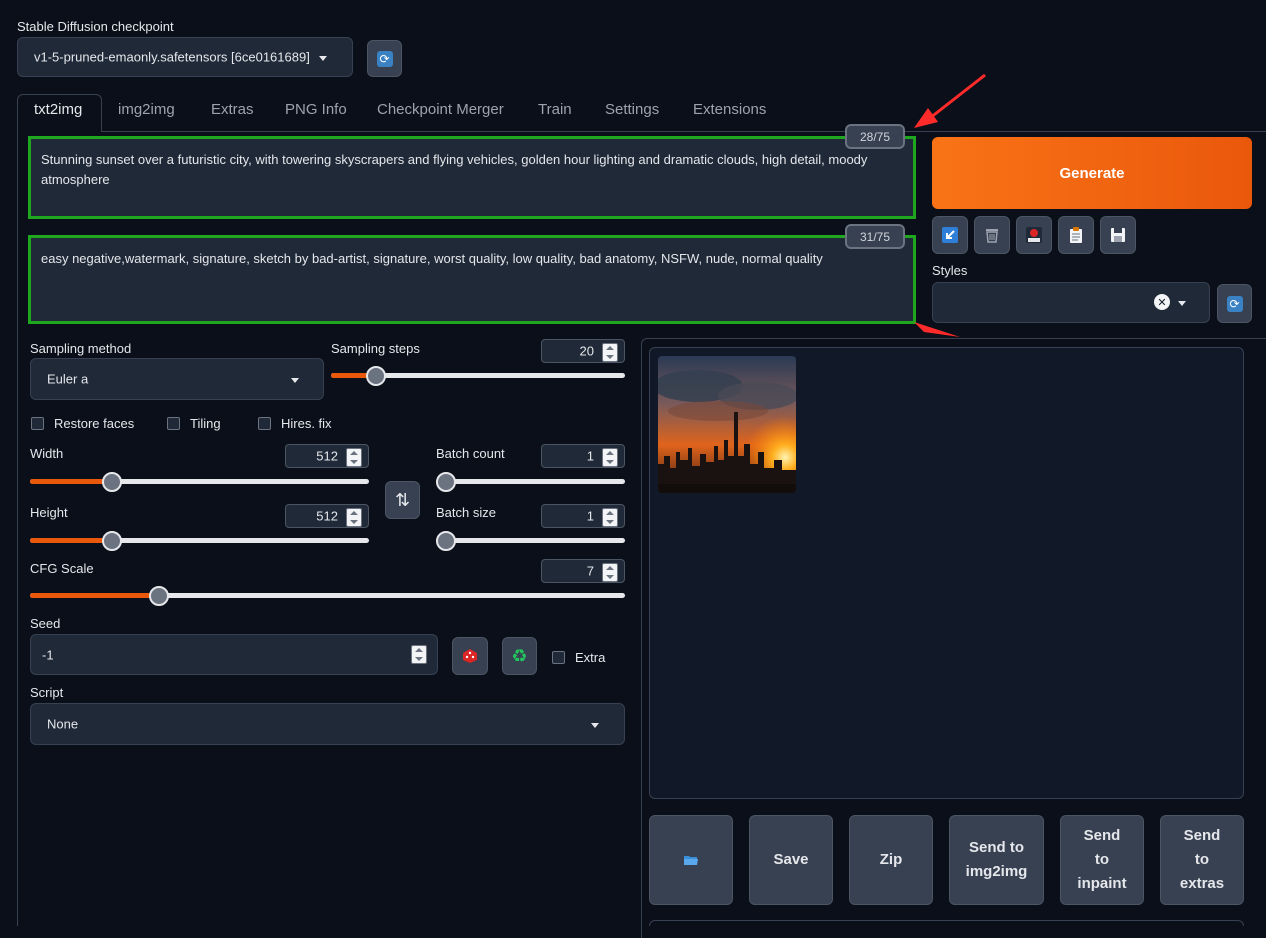  I want to click on tab-settings: Settings, so click(632, 109).